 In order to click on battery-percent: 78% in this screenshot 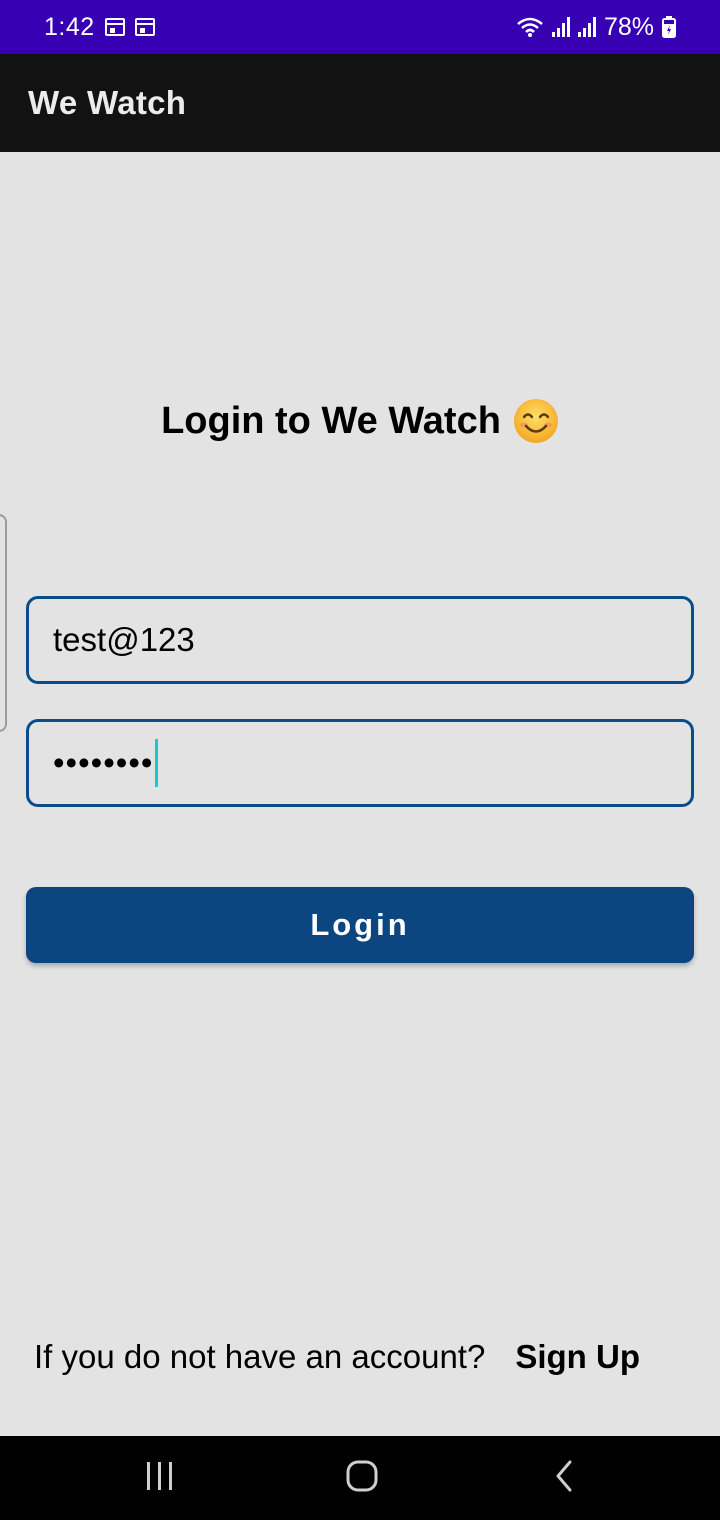, I will do `click(628, 26)`.